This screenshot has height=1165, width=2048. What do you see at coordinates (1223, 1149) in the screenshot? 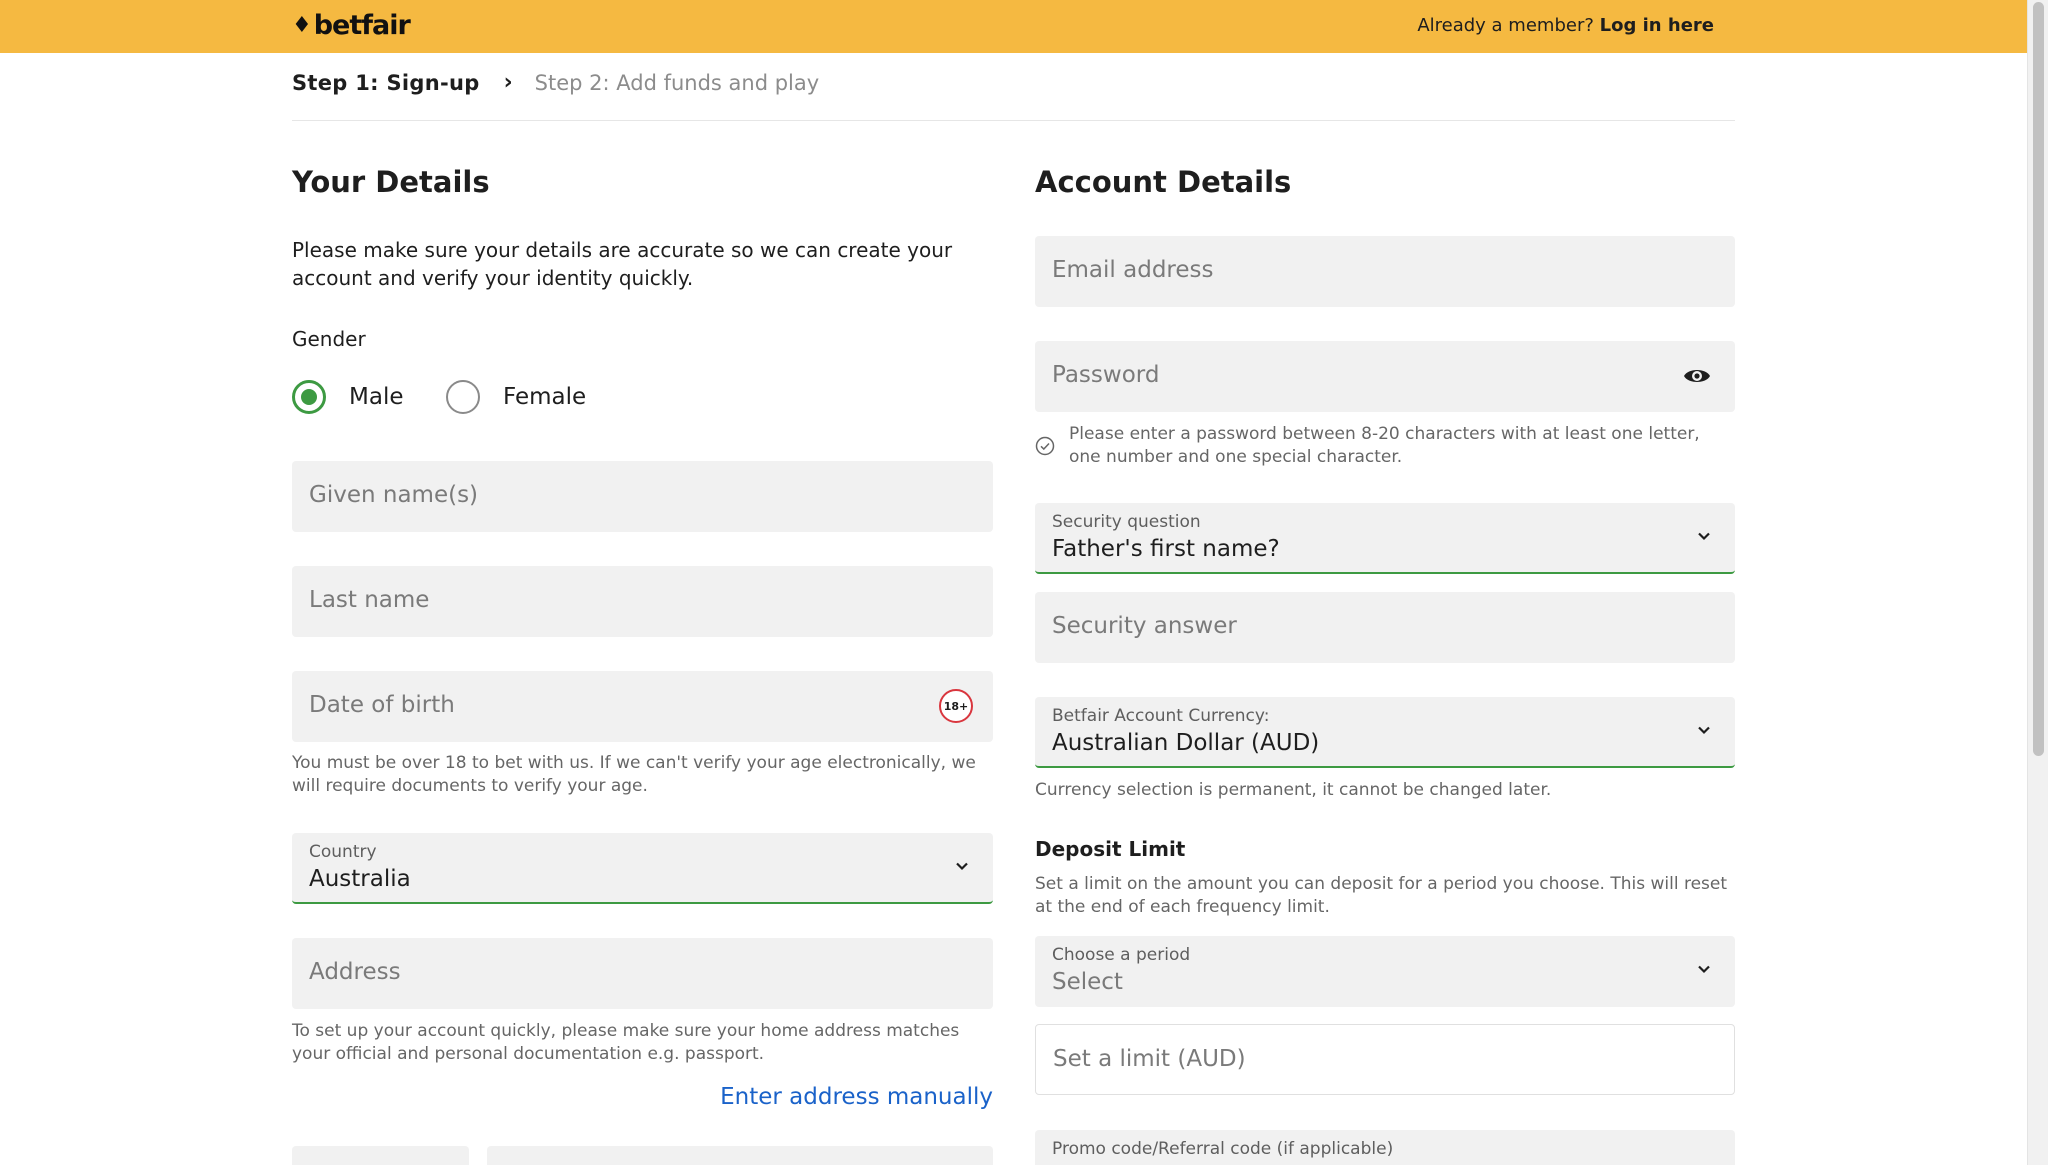
I see `promo-code-label: Promo code/Referral code (if applicable)` at bounding box center [1223, 1149].